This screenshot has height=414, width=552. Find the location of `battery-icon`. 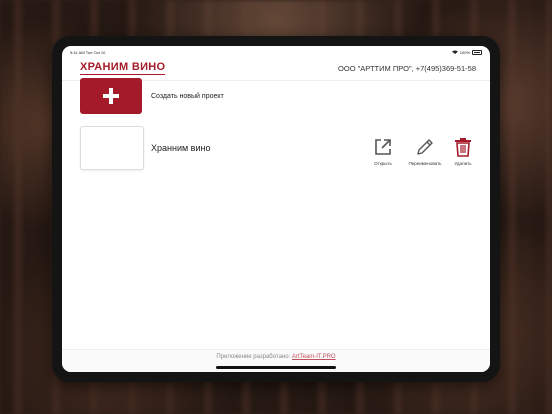

battery-icon is located at coordinates (477, 52).